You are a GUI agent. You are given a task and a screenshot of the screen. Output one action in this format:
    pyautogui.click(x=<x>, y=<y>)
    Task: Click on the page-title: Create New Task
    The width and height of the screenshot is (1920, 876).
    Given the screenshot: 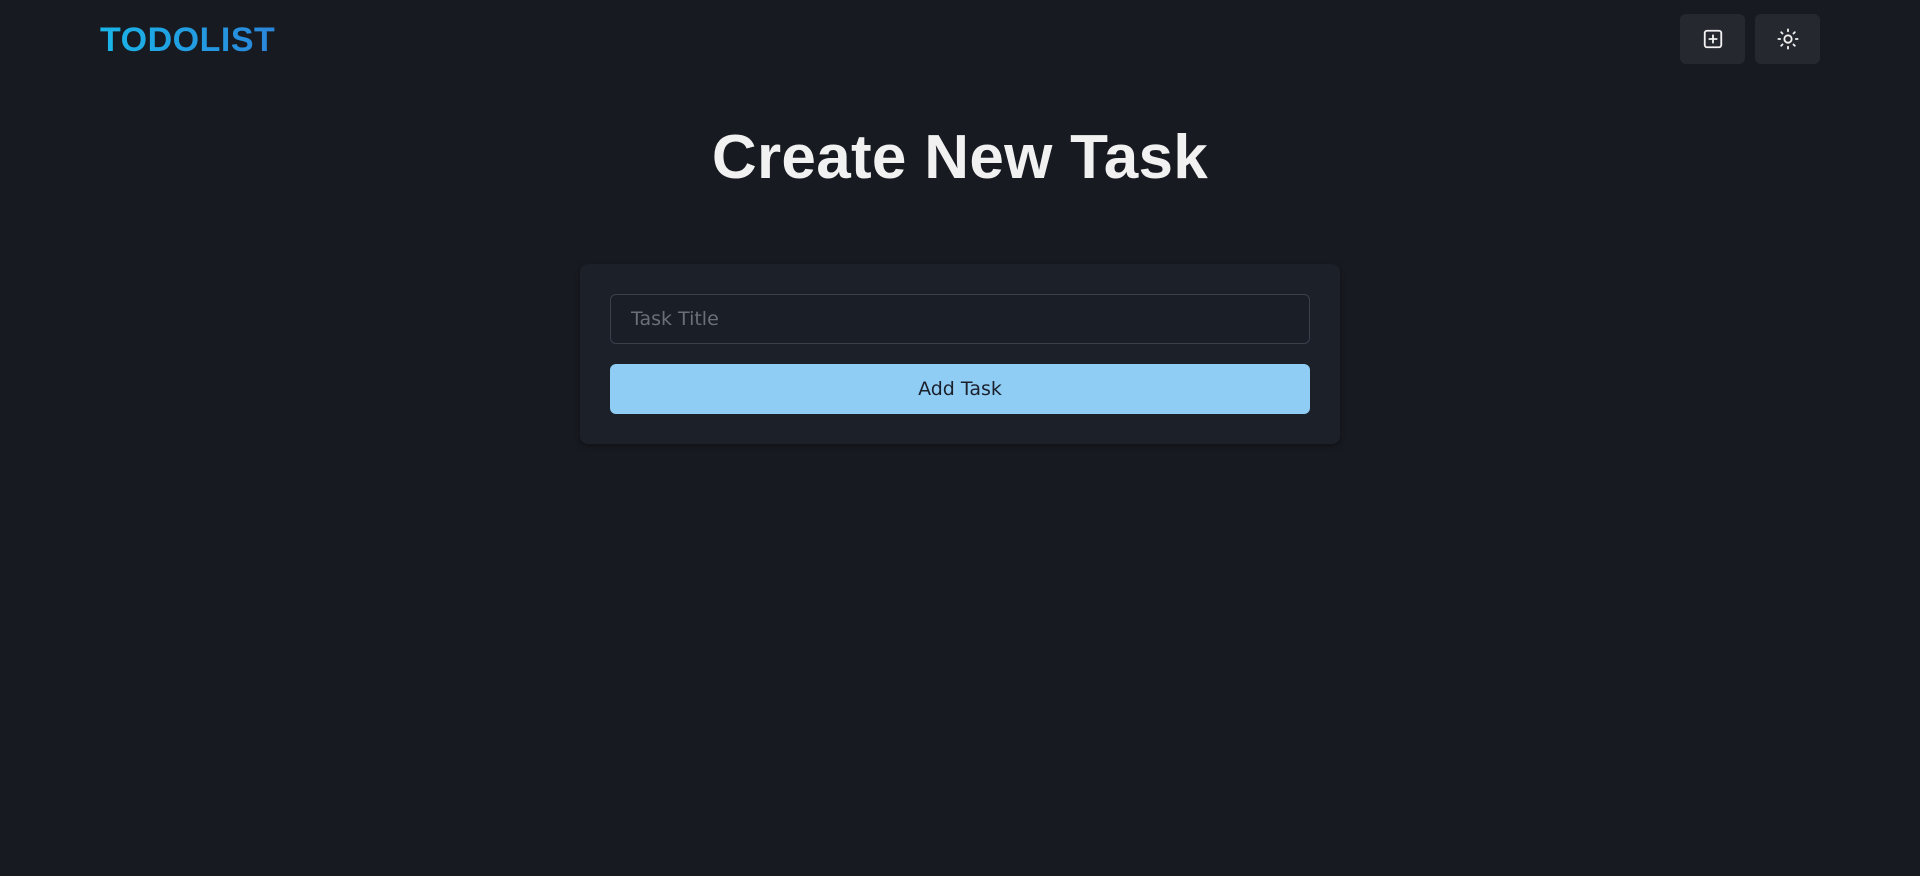 What is the action you would take?
    pyautogui.click(x=960, y=157)
    